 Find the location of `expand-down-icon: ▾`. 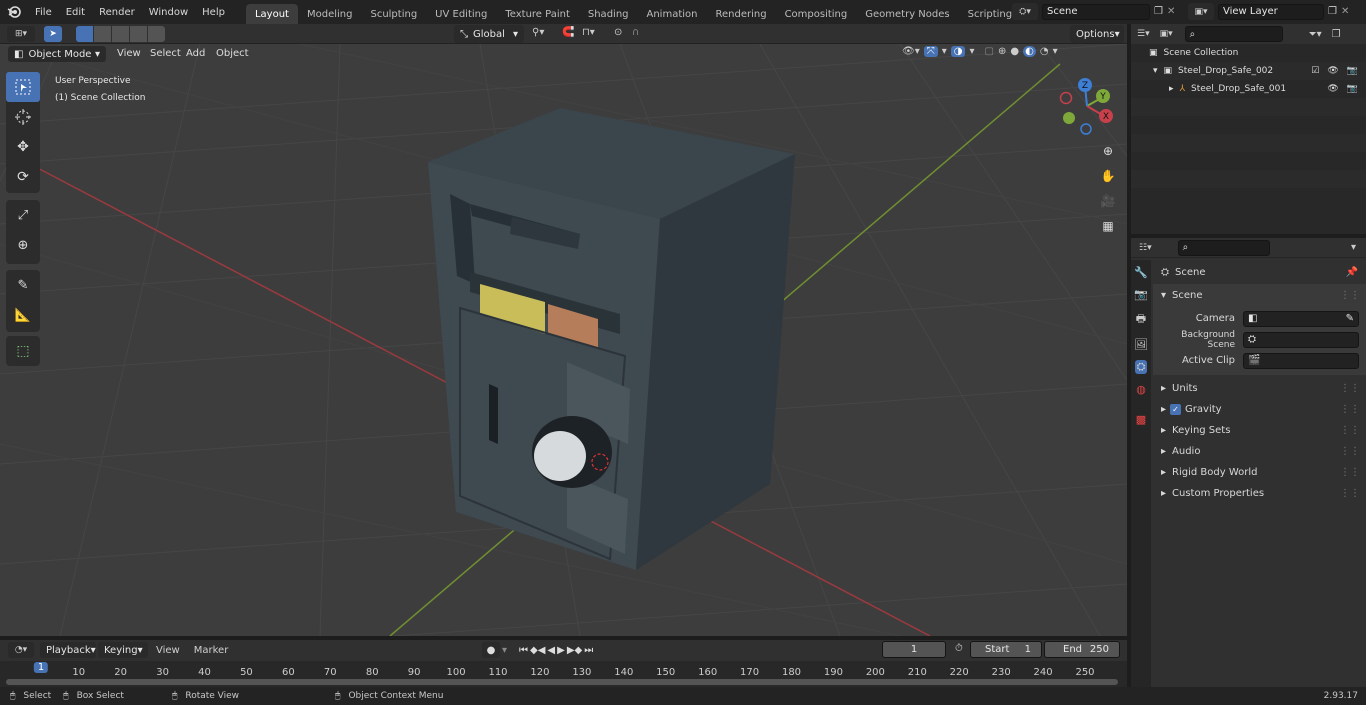

expand-down-icon: ▾ is located at coordinates (1155, 71).